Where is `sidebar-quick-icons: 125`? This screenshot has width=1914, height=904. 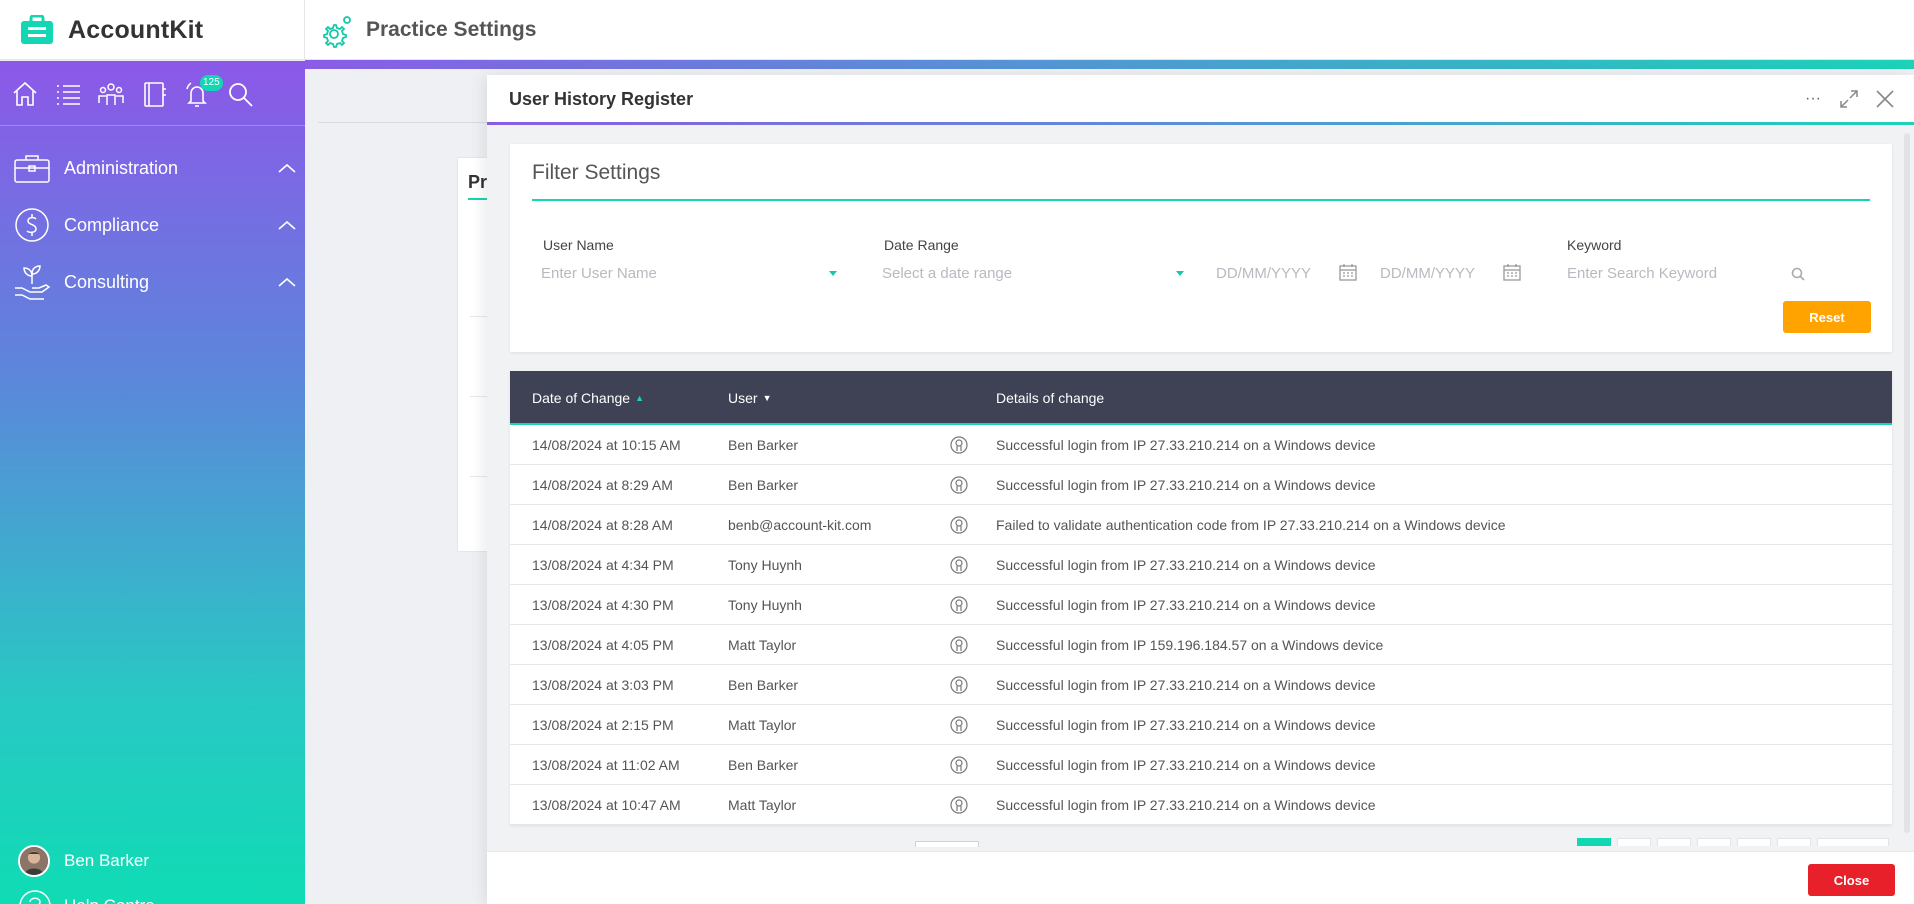
sidebar-quick-icons: 125 is located at coordinates (155, 94).